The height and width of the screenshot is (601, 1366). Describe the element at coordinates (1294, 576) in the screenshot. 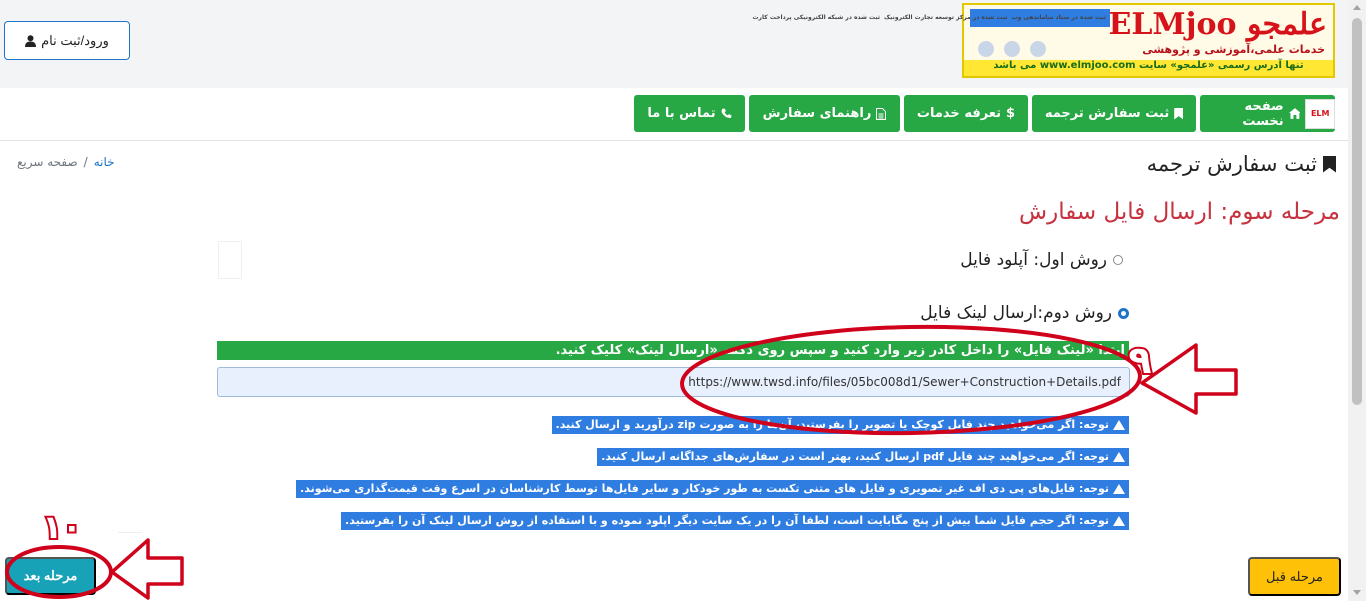

I see `previous-step-button: مرحله قبل` at that location.